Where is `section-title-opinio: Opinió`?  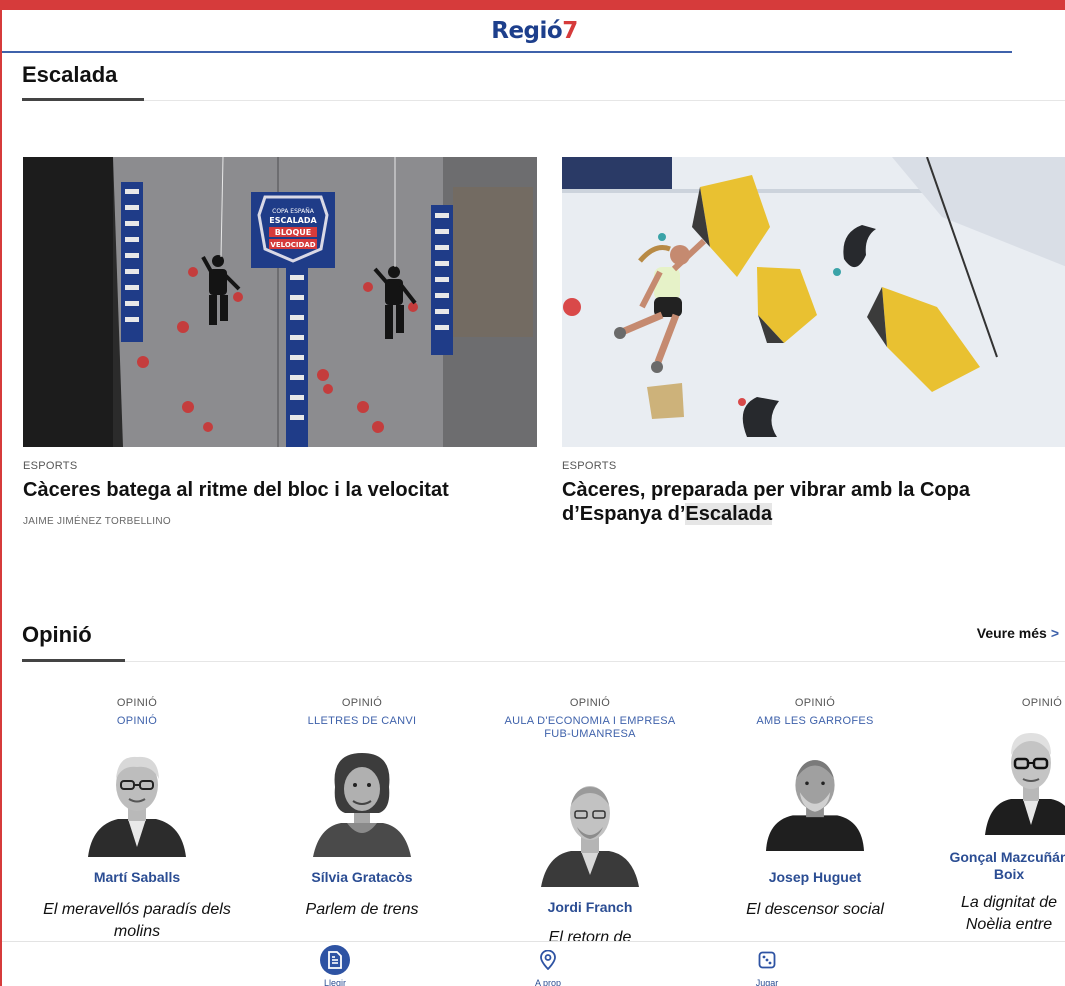 section-title-opinio: Opinió is located at coordinates (57, 635).